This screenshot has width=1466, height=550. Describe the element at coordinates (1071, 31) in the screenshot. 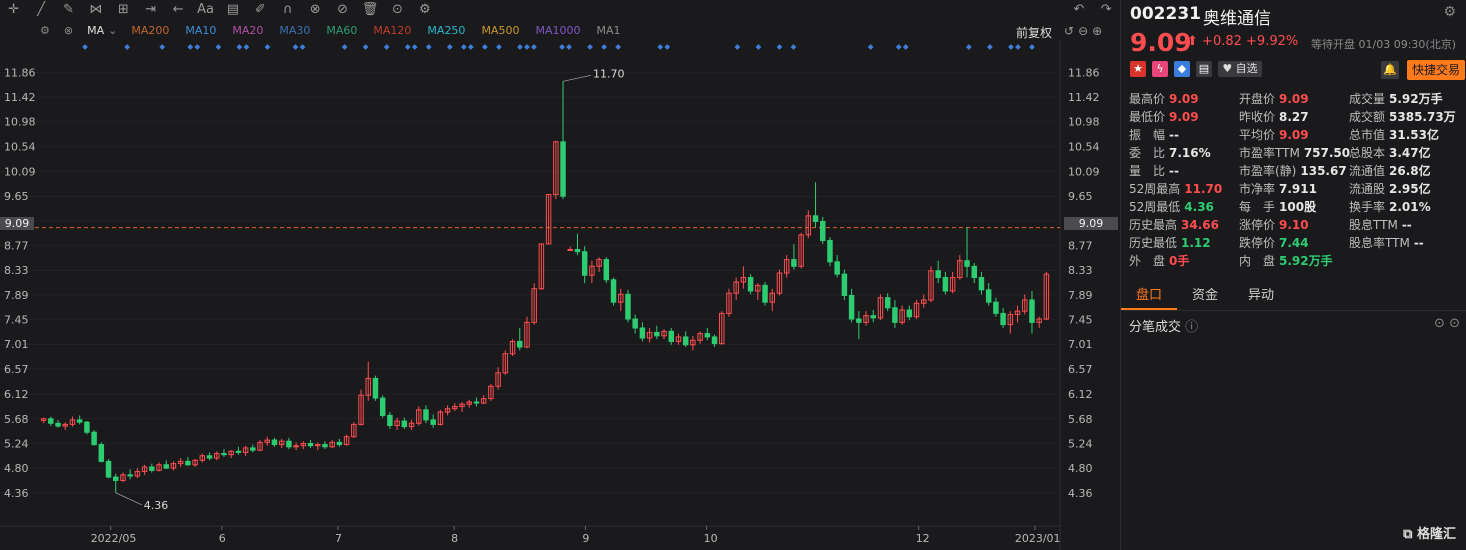

I see `reset-icon: ↺` at that location.